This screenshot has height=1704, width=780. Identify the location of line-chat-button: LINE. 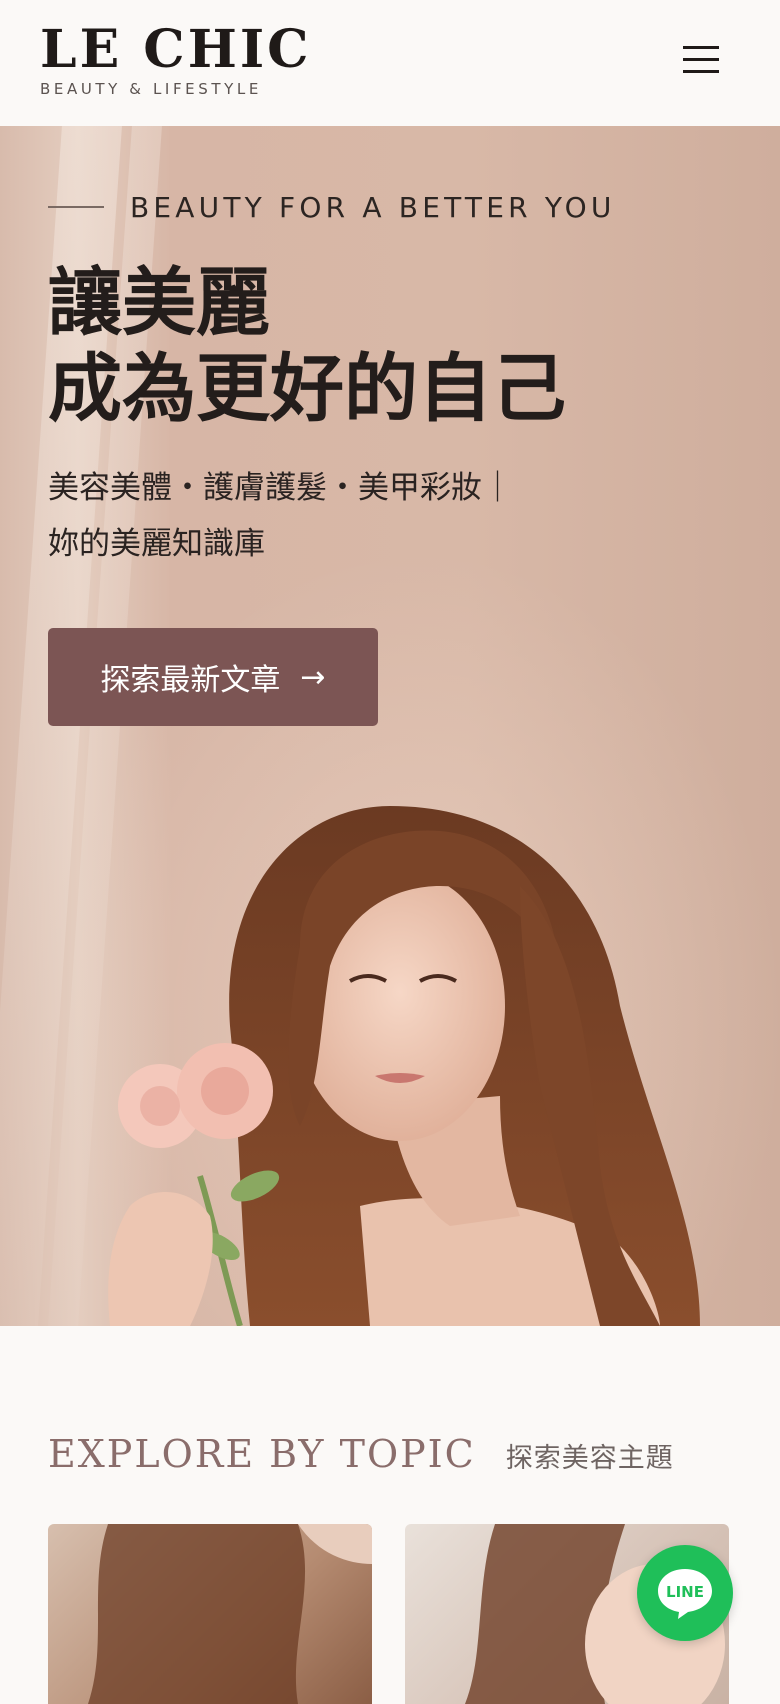
(685, 1593).